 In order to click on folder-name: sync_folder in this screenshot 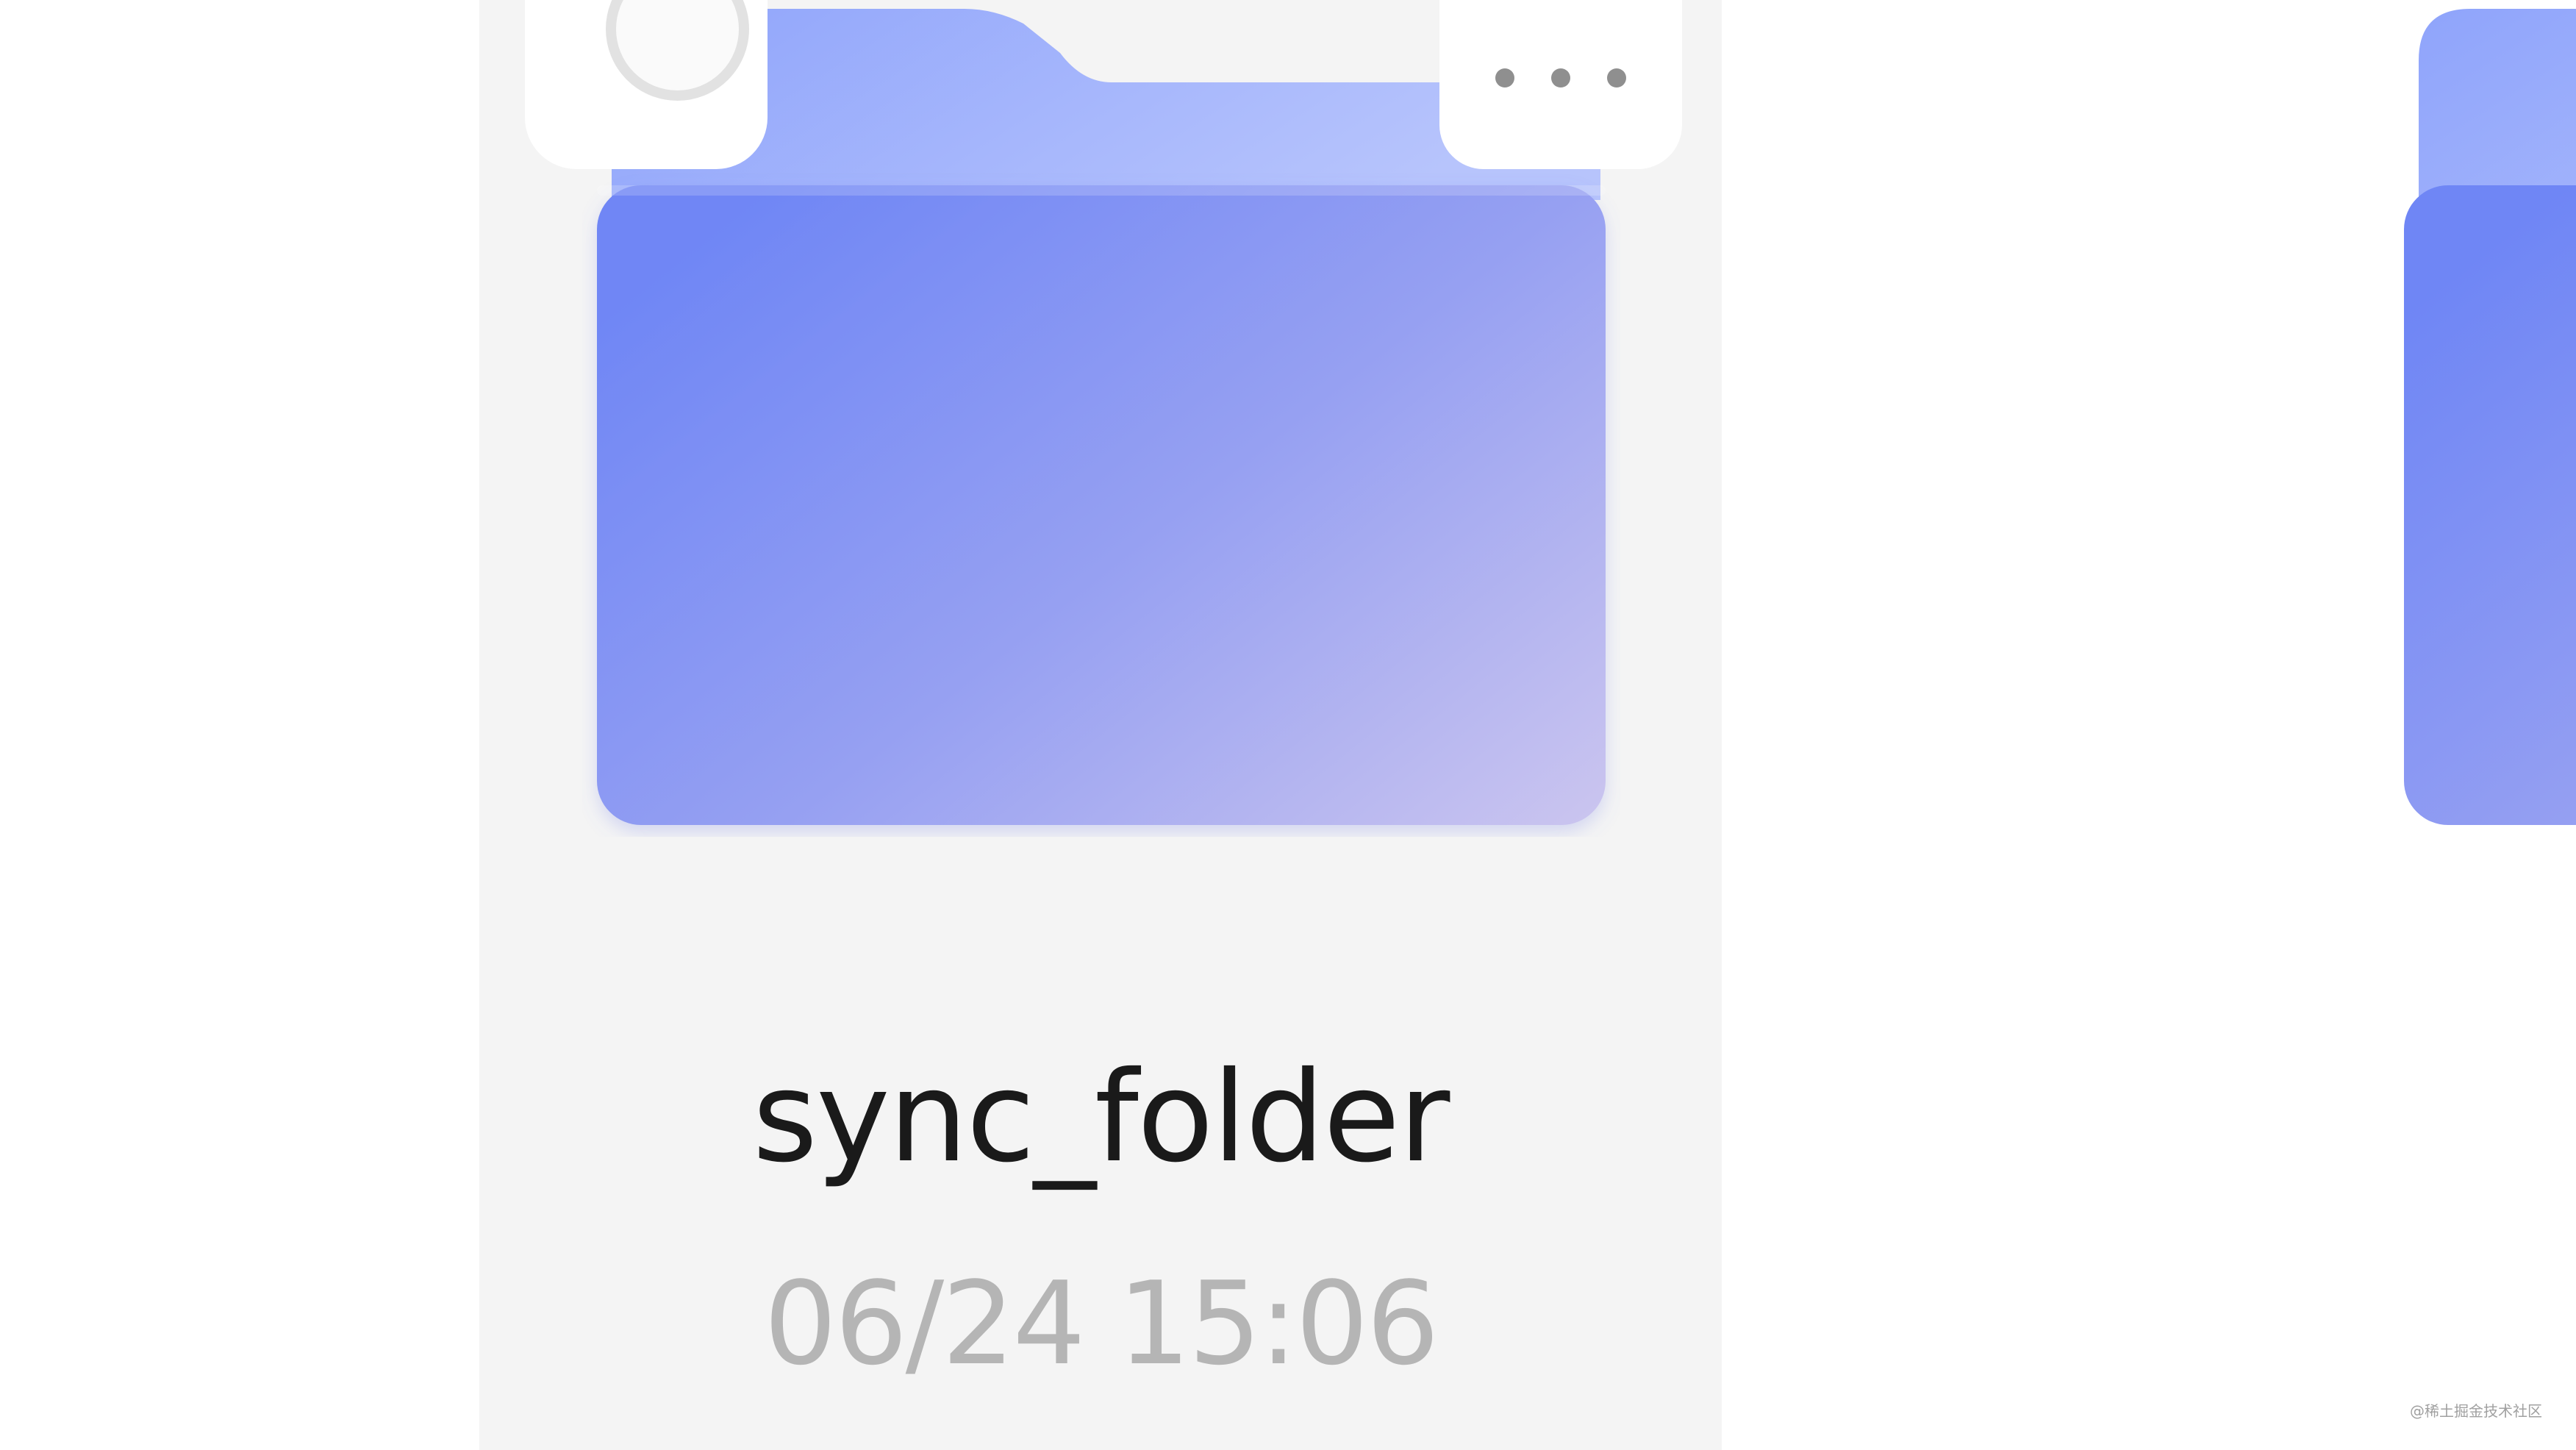, I will do `click(1100, 1118)`.